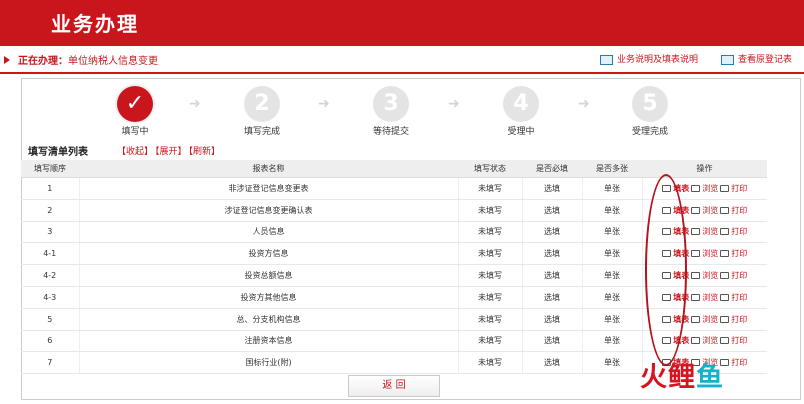 Image resolution: width=804 pixels, height=404 pixels. I want to click on form-name: 总、分支机构信息, so click(269, 319).